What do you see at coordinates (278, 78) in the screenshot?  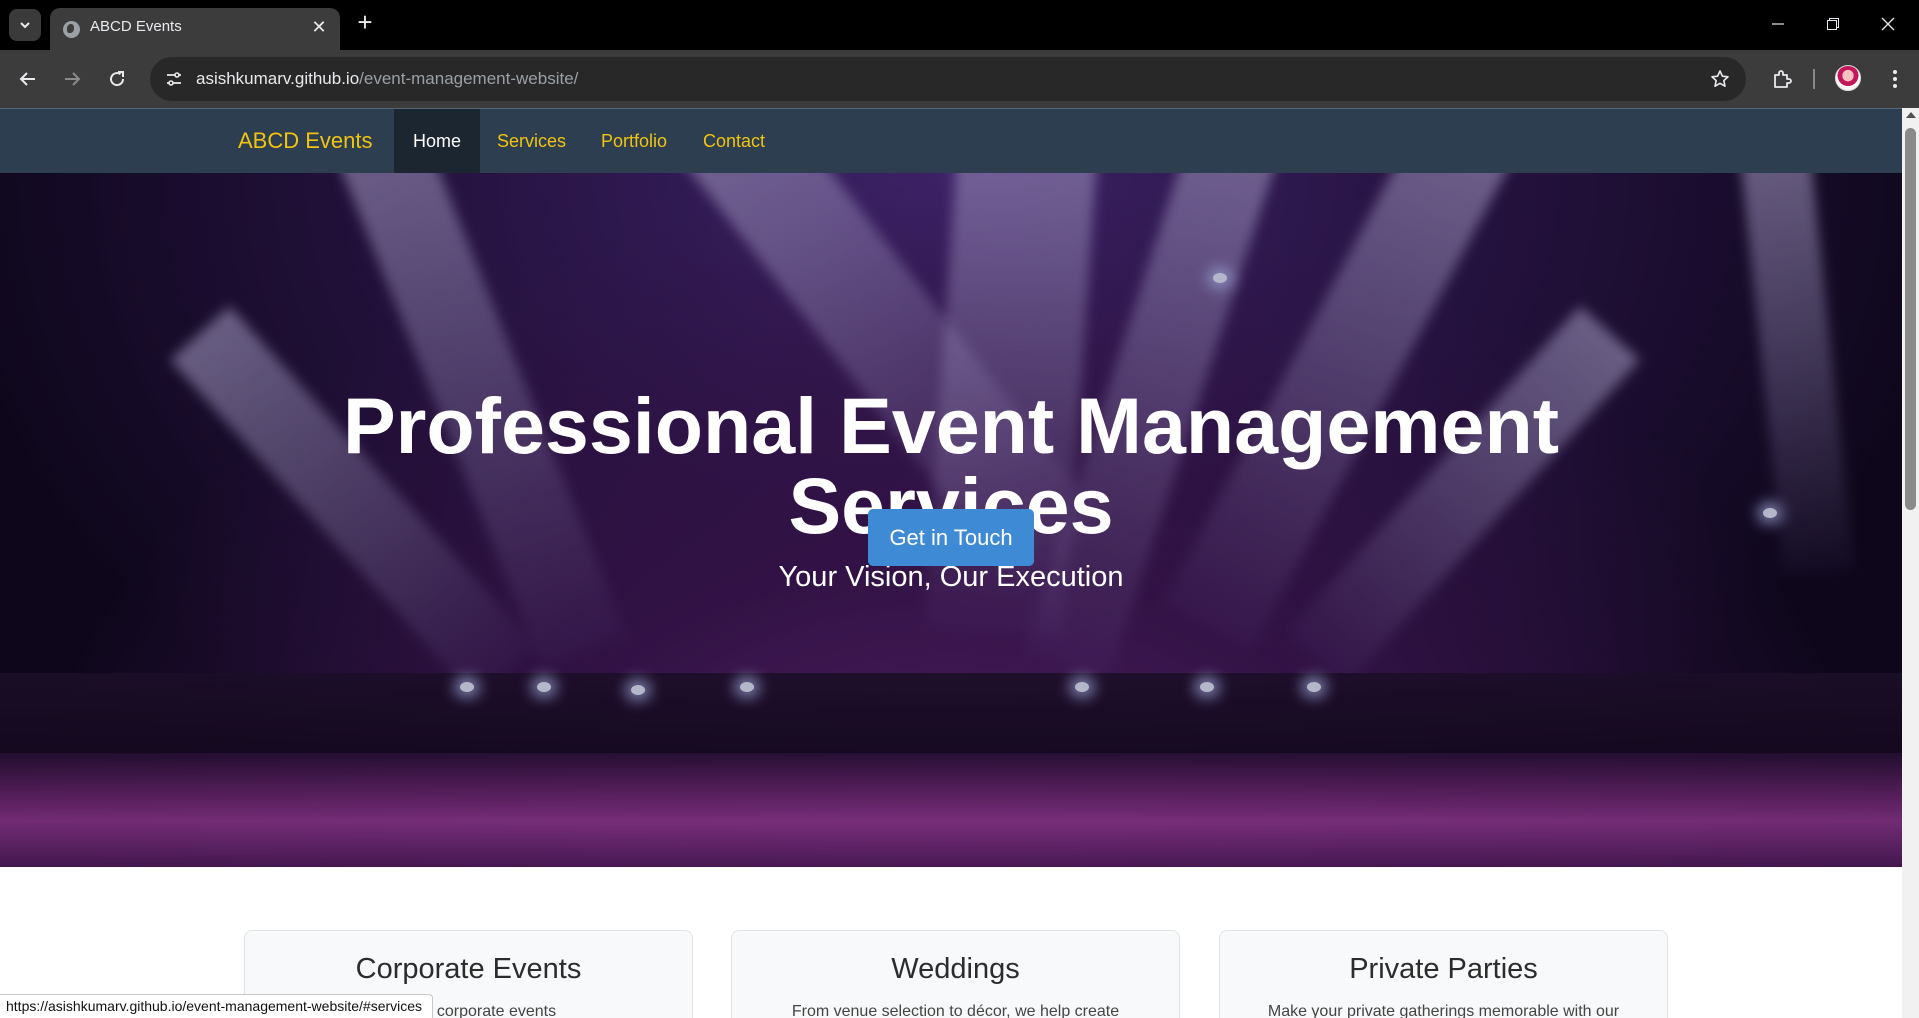 I see `url-host: asishkumarv.github.io` at bounding box center [278, 78].